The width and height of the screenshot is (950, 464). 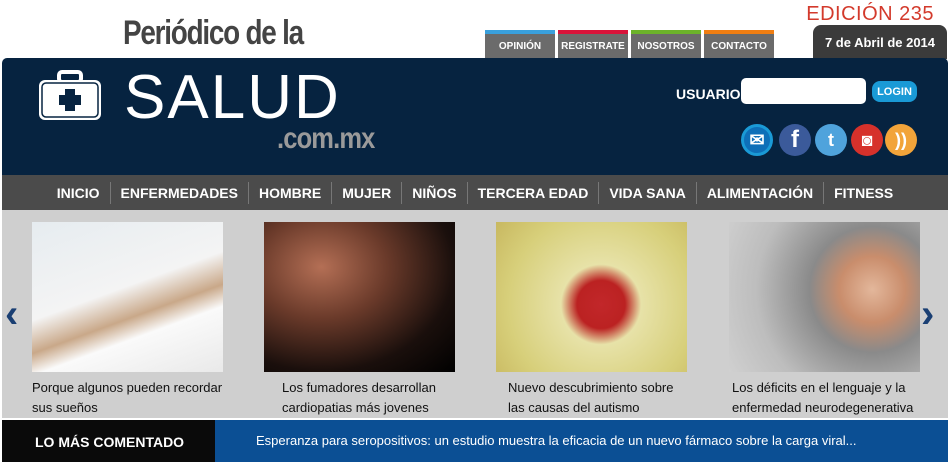 What do you see at coordinates (870, 14) in the screenshot?
I see `edition-number: EDICIÓN 235` at bounding box center [870, 14].